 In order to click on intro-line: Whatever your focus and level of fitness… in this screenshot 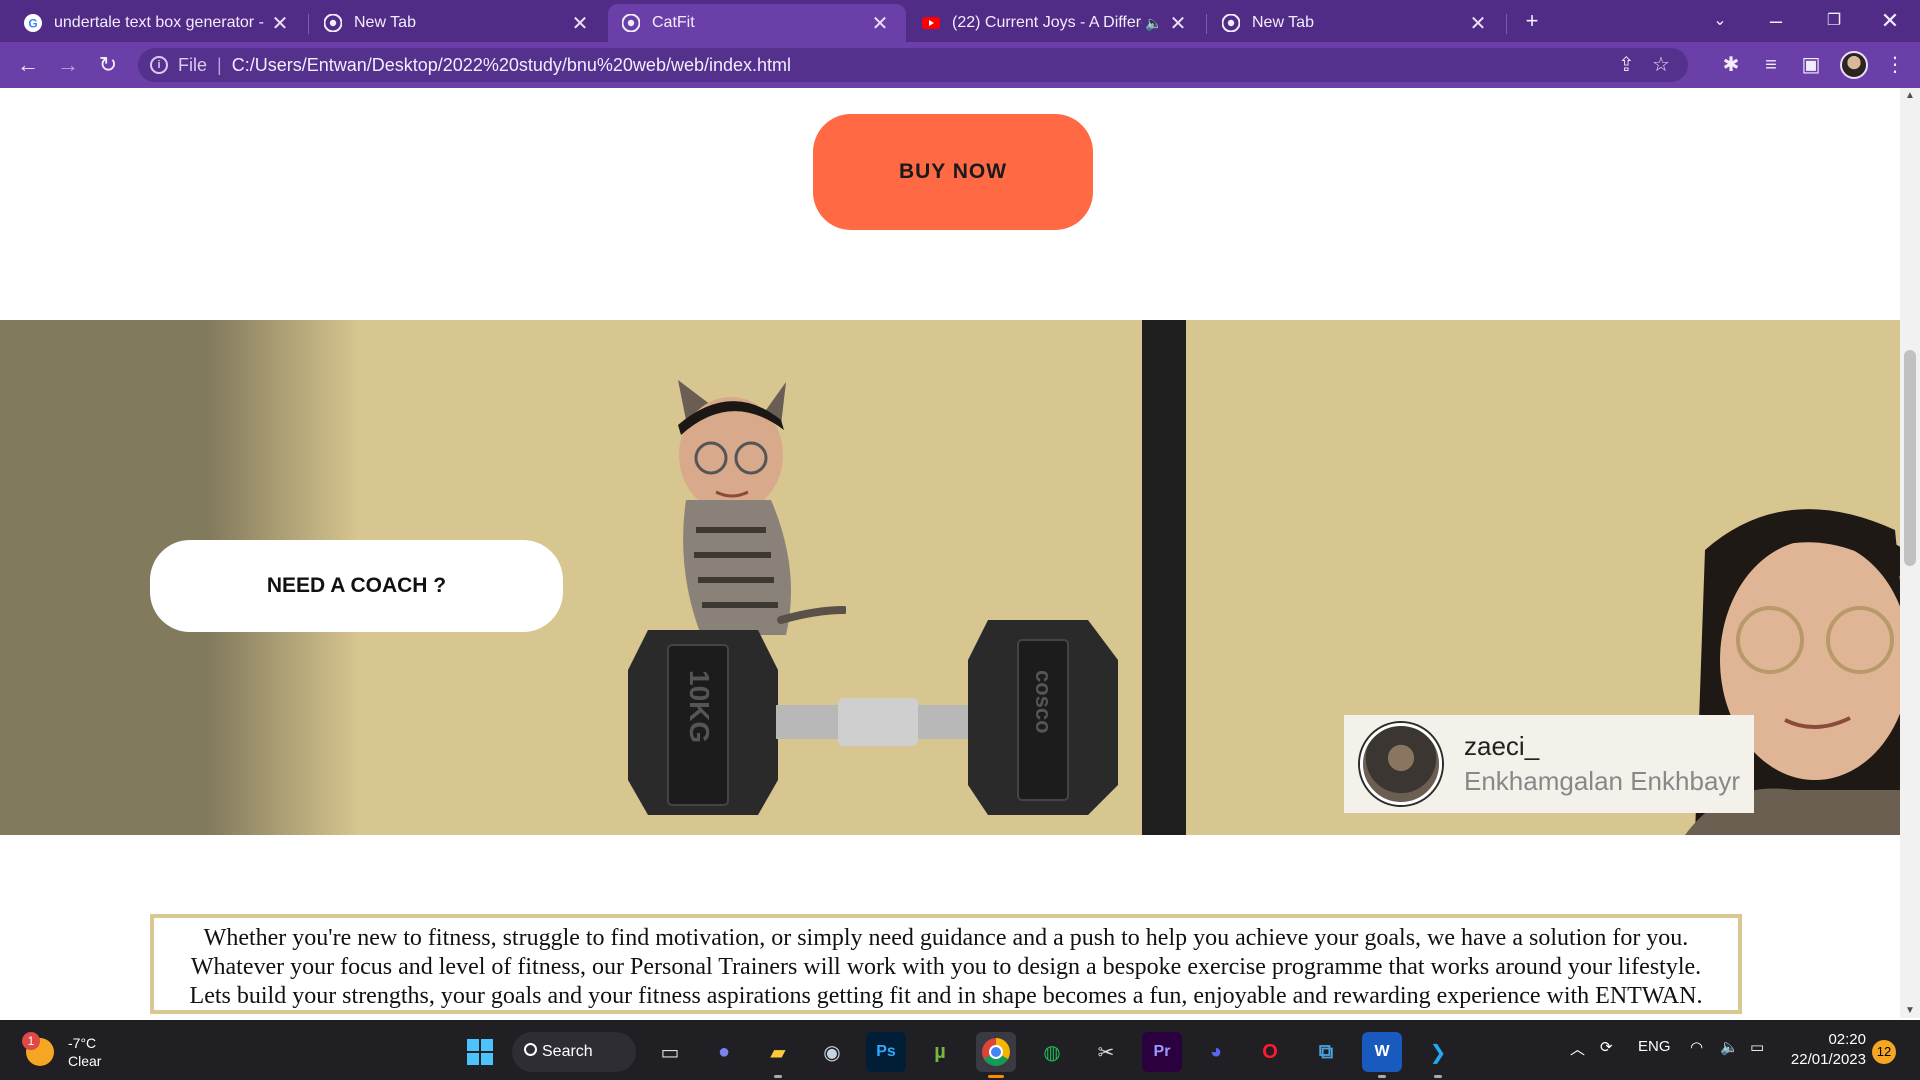, I will do `click(946, 967)`.